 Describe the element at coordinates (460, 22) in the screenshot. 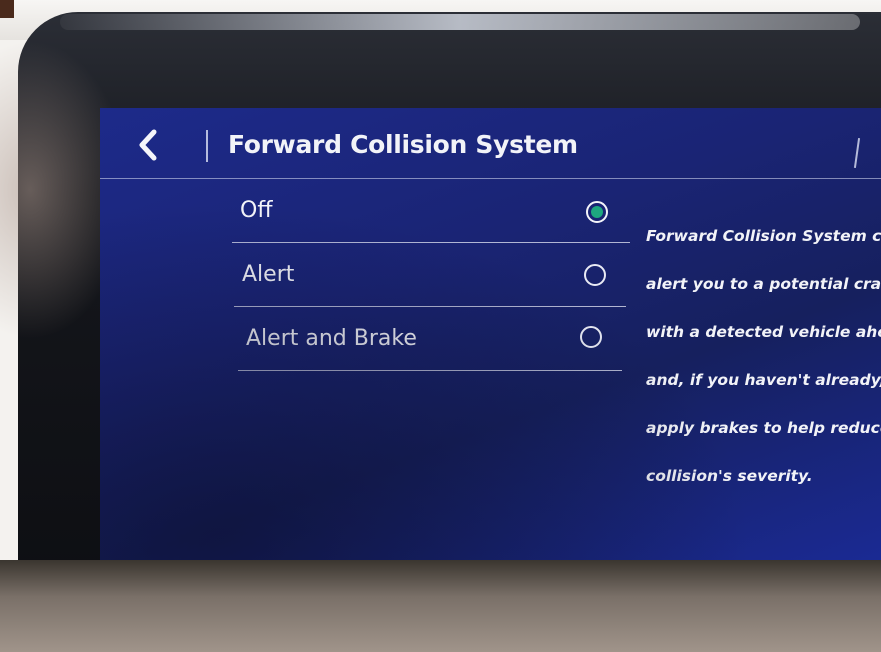

I see `bezel-reflection` at that location.